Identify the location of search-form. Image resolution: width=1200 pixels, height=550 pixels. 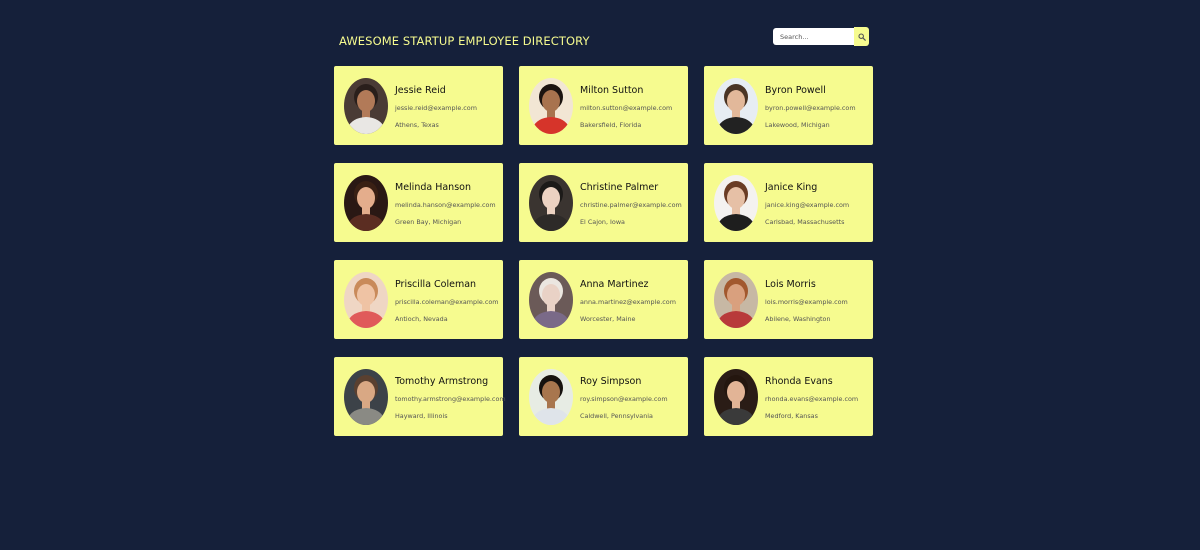
(821, 36).